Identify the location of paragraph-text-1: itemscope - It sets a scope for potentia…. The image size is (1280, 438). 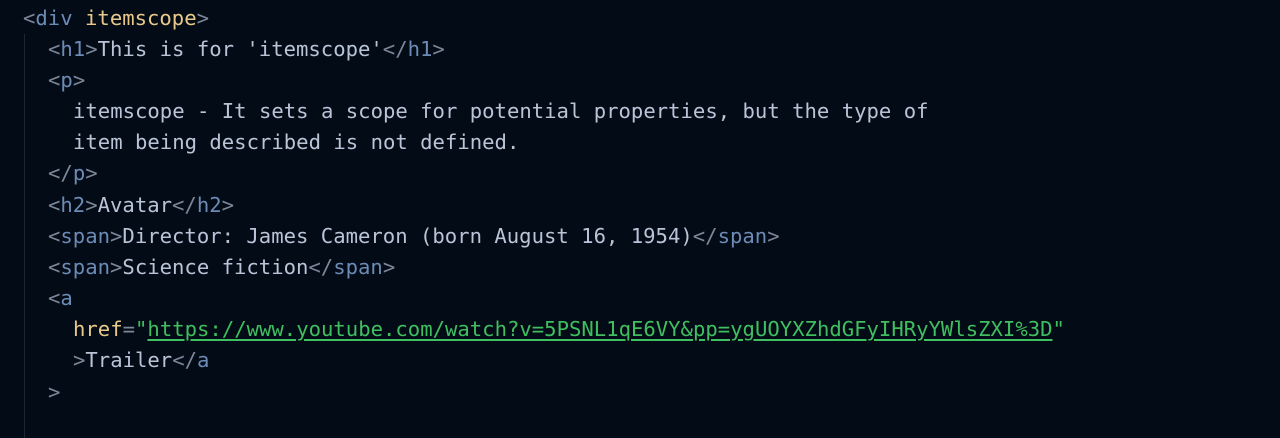
(501, 111).